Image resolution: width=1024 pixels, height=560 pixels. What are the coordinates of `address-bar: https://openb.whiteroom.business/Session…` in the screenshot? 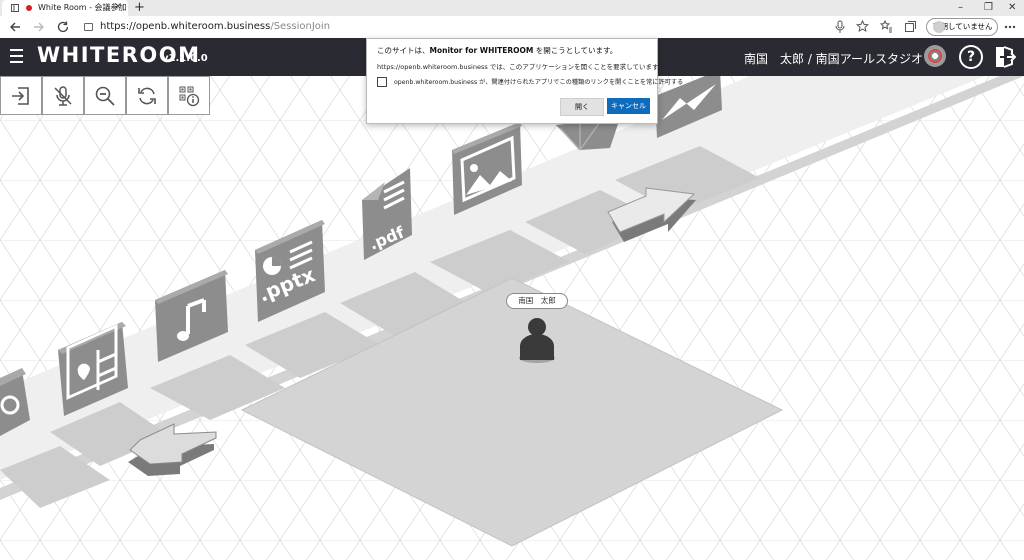 It's located at (477, 27).